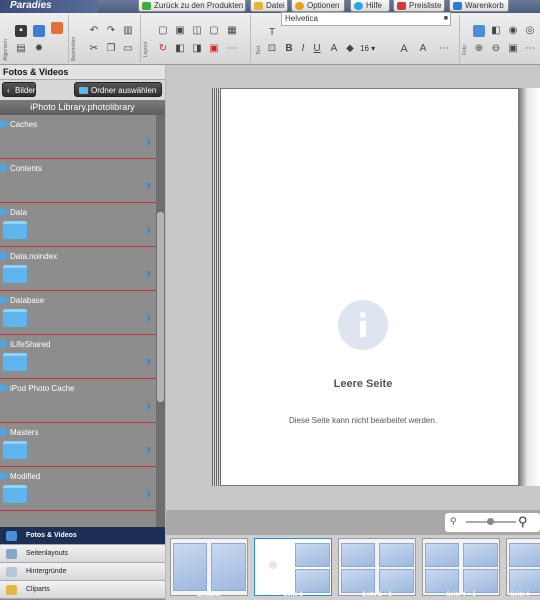  What do you see at coordinates (111, 49) in the screenshot?
I see `copy-icon: ❐` at bounding box center [111, 49].